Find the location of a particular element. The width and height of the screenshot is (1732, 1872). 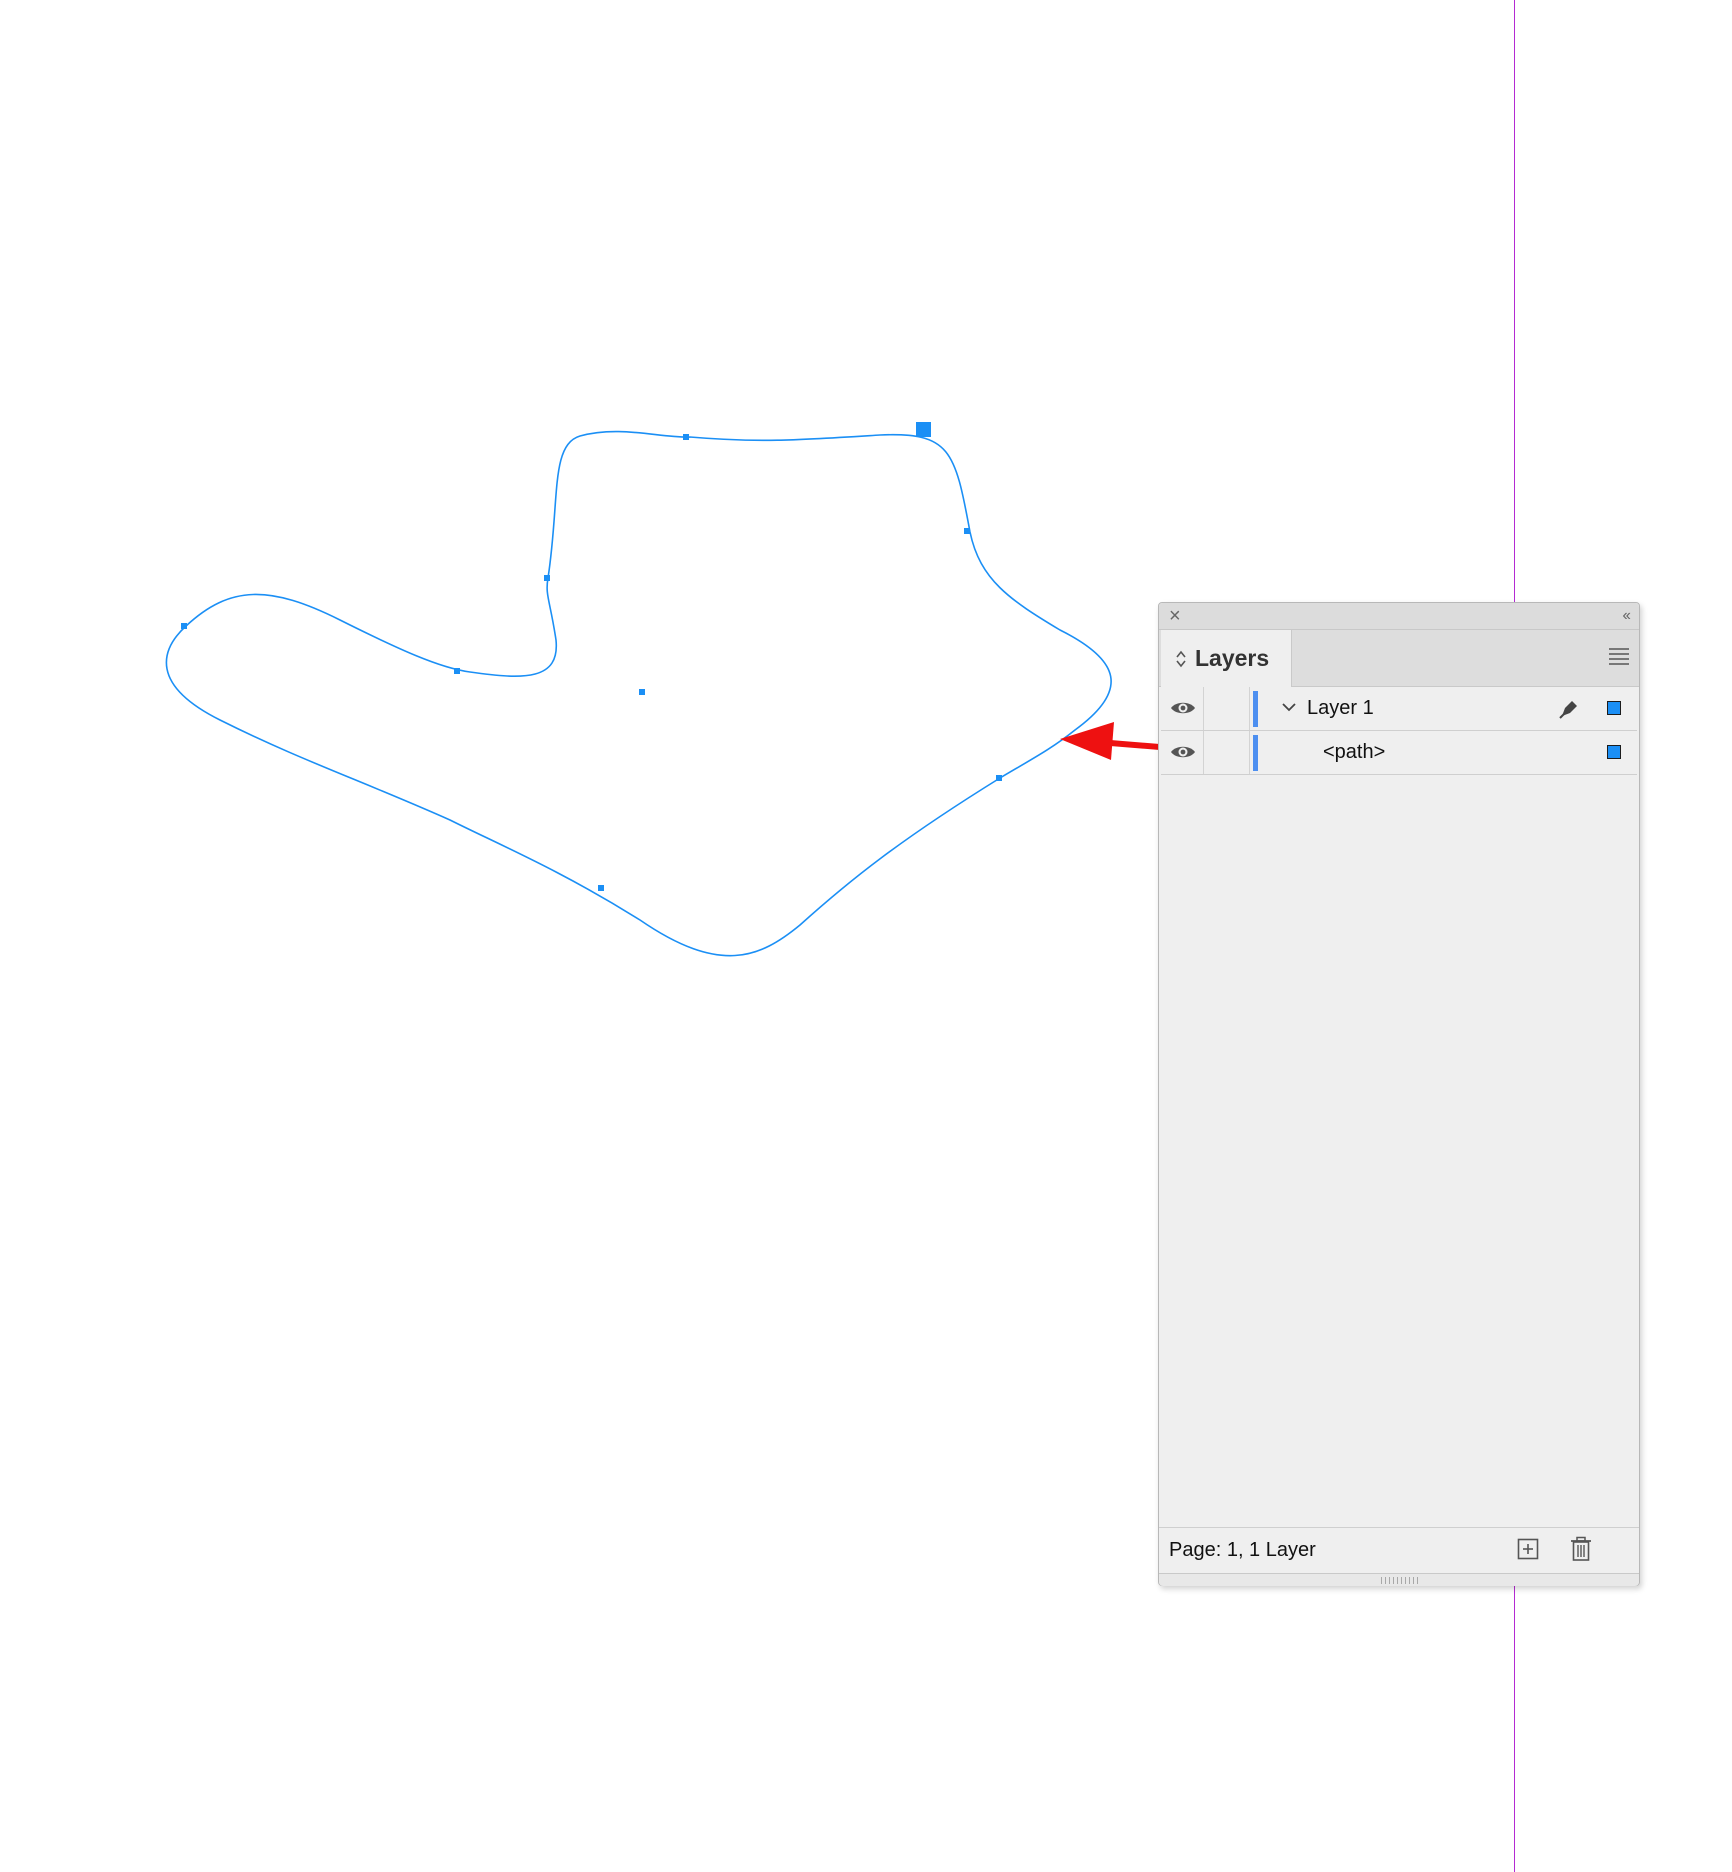

chevron-down-icon is located at coordinates (1289, 707).